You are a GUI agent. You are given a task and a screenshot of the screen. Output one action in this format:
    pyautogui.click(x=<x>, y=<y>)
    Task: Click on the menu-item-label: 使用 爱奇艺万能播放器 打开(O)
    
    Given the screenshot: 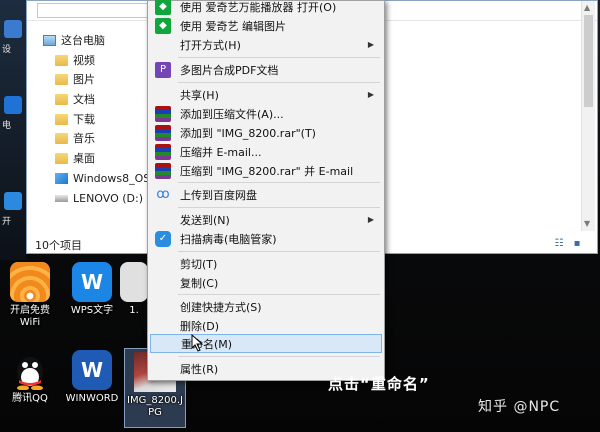 What is the action you would take?
    pyautogui.click(x=258, y=7)
    